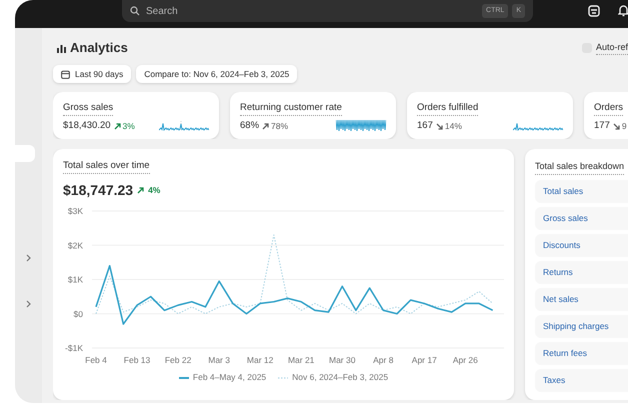 The image size is (628, 411). Describe the element at coordinates (581, 218) in the screenshot. I see `breakdown-item: Gross sales` at that location.